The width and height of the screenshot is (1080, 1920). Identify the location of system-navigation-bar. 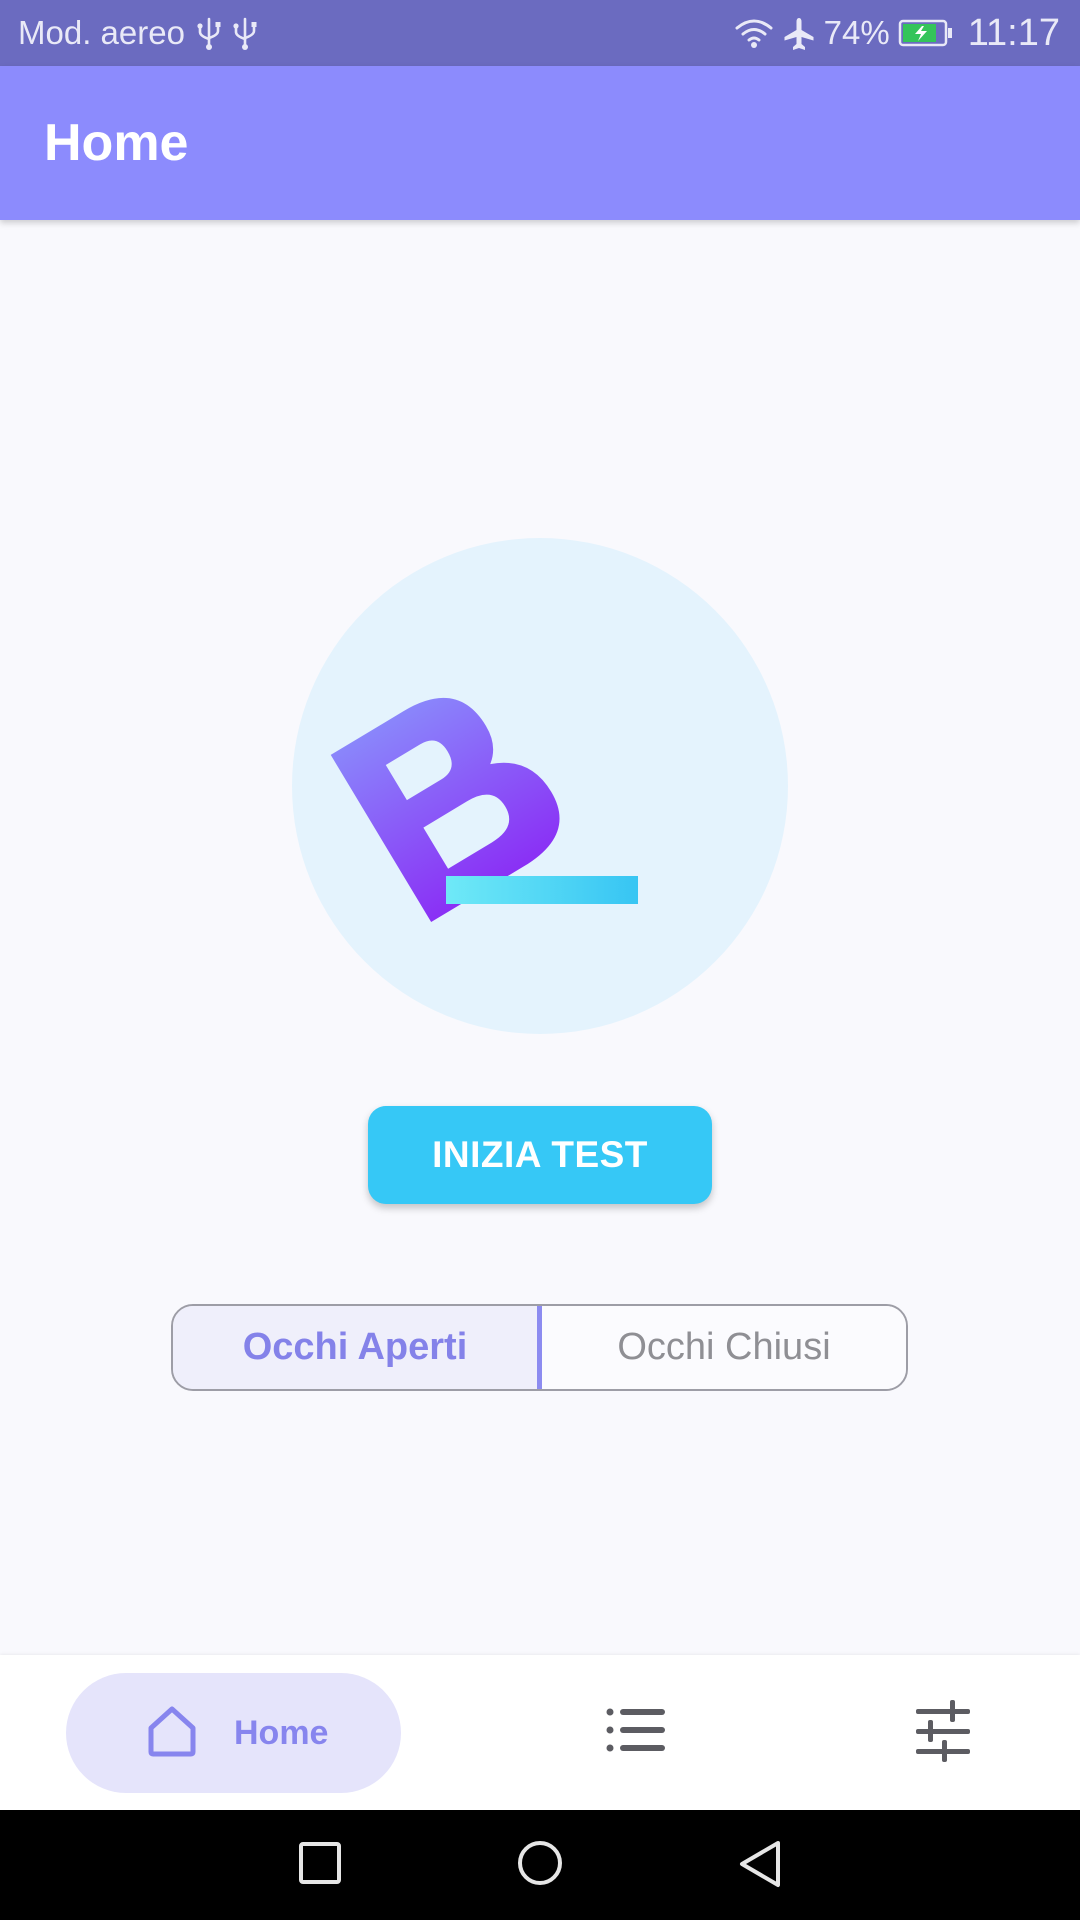
(540, 1865).